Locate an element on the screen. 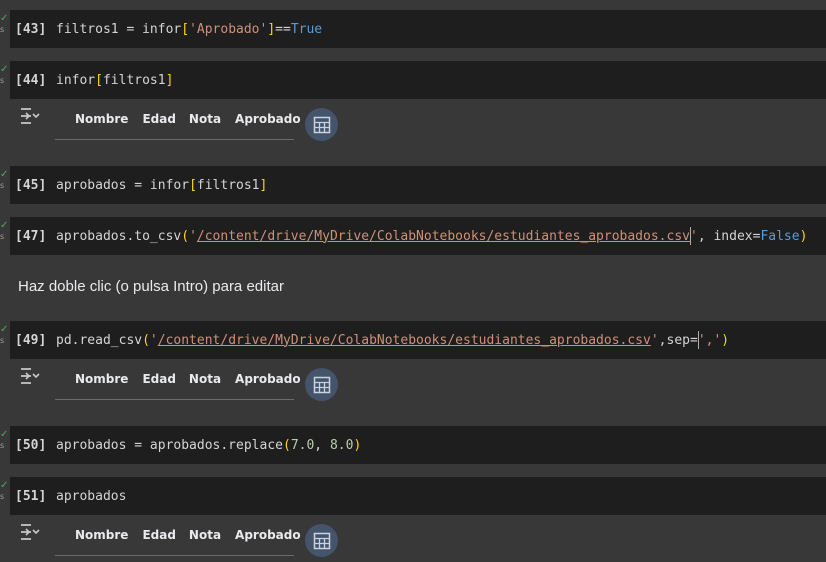  exec-count: [50] is located at coordinates (31, 445).